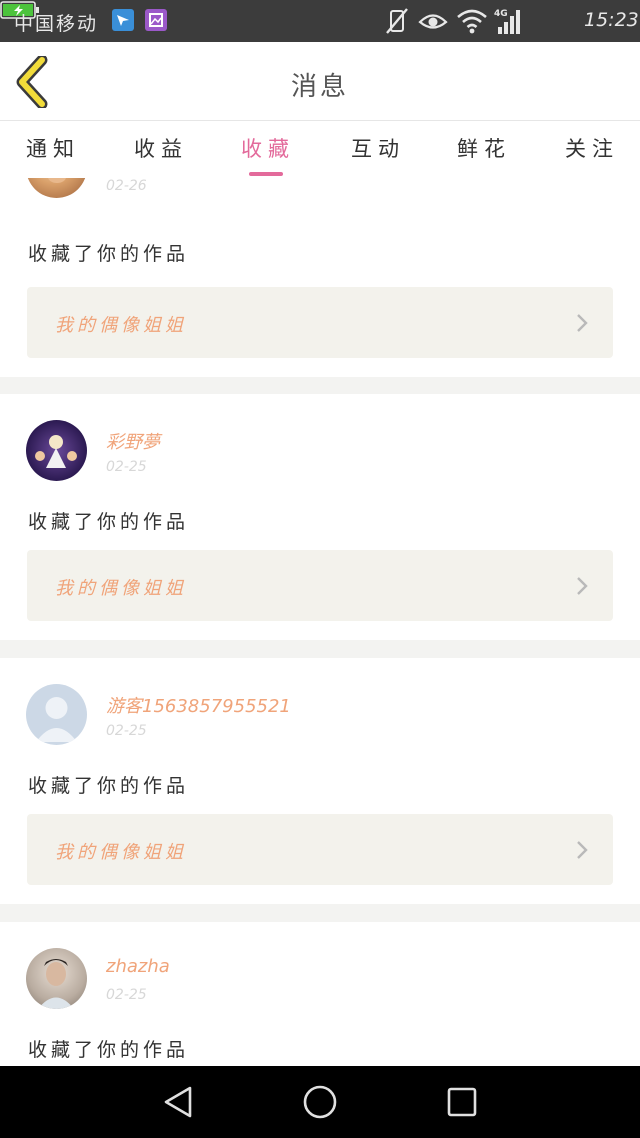  Describe the element at coordinates (378, 148) in the screenshot. I see `tab-interactions: 互动` at that location.